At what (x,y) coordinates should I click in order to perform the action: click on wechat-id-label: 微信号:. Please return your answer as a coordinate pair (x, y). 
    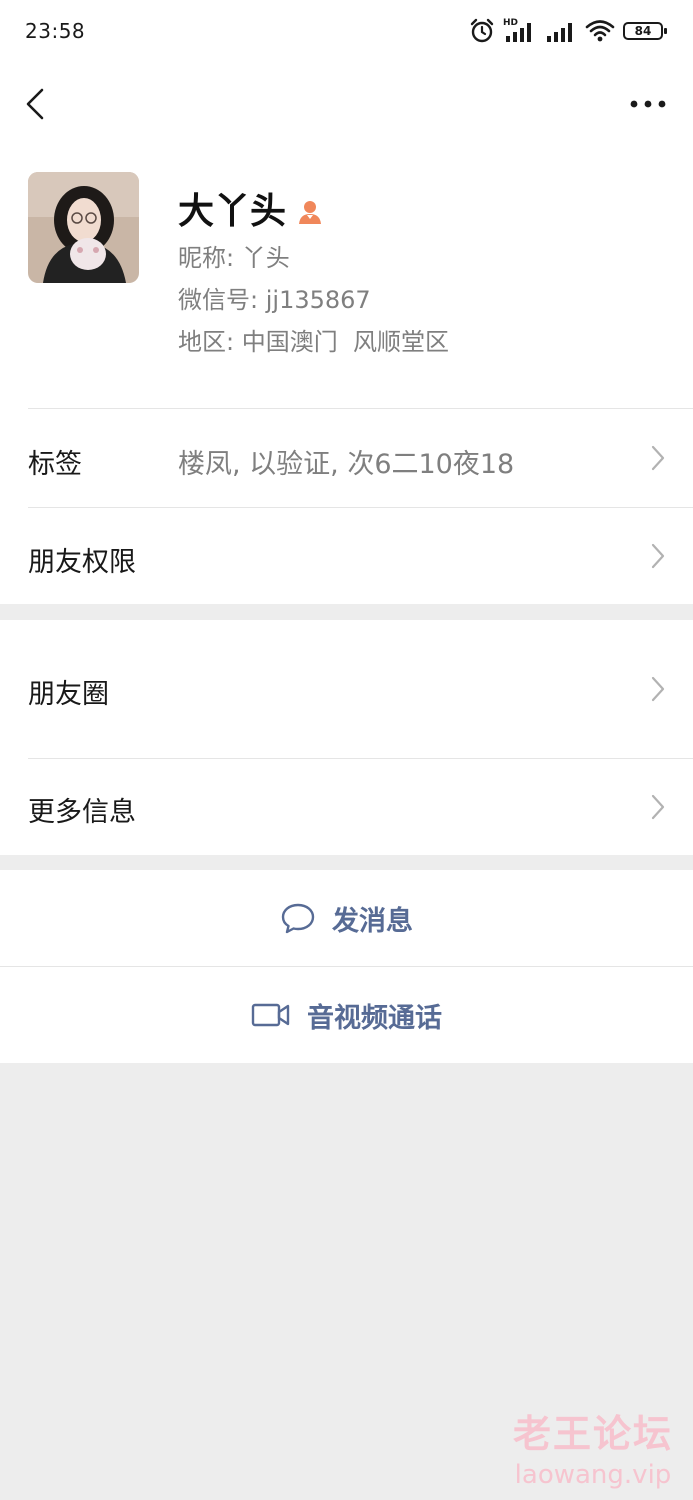
    Looking at the image, I should click on (218, 300).